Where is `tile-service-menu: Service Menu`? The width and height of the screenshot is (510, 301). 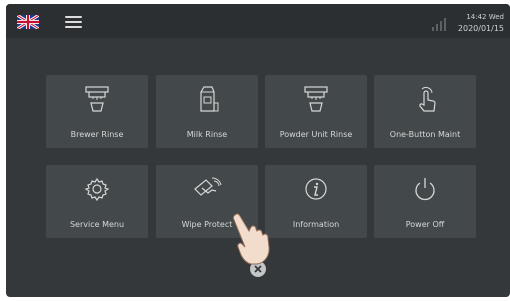
tile-service-menu: Service Menu is located at coordinates (97, 201).